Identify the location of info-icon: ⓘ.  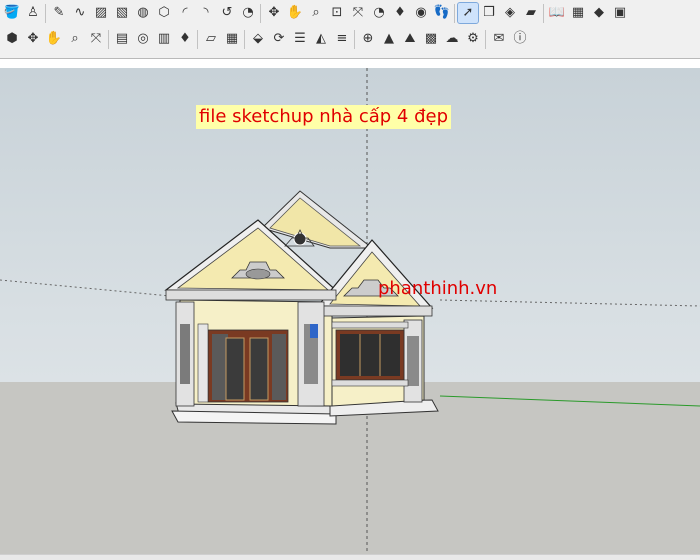
(520, 39).